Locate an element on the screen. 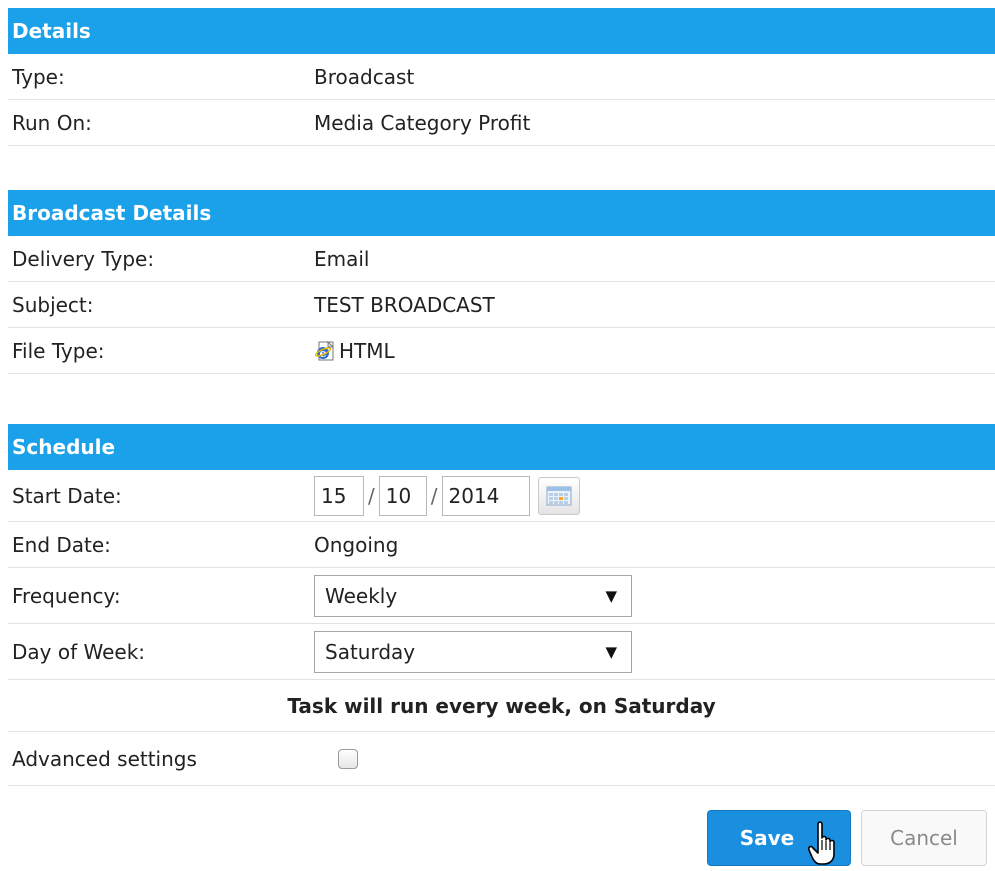 This screenshot has height=871, width=995. cancel-button: Cancel is located at coordinates (924, 838).